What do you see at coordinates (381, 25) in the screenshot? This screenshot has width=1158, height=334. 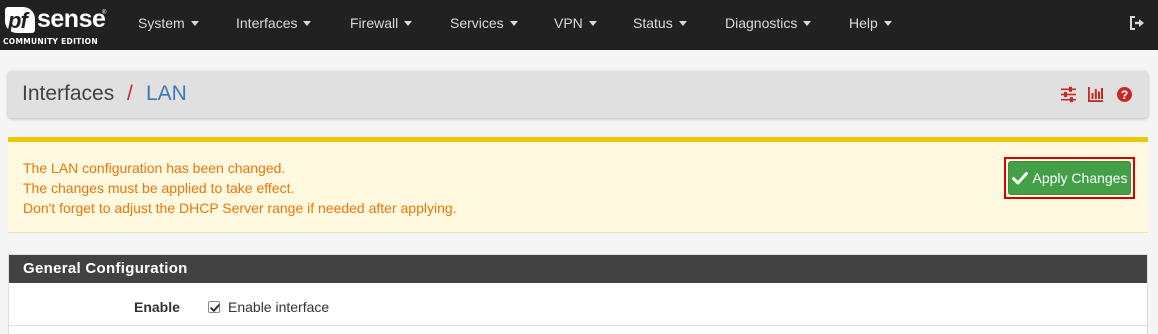 I see `nav-firewall: Firewall` at bounding box center [381, 25].